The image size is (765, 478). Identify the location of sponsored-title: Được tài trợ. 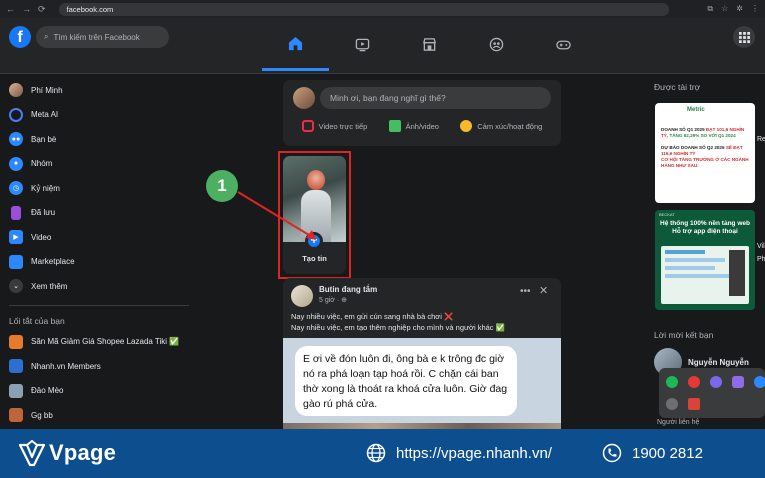
(677, 87).